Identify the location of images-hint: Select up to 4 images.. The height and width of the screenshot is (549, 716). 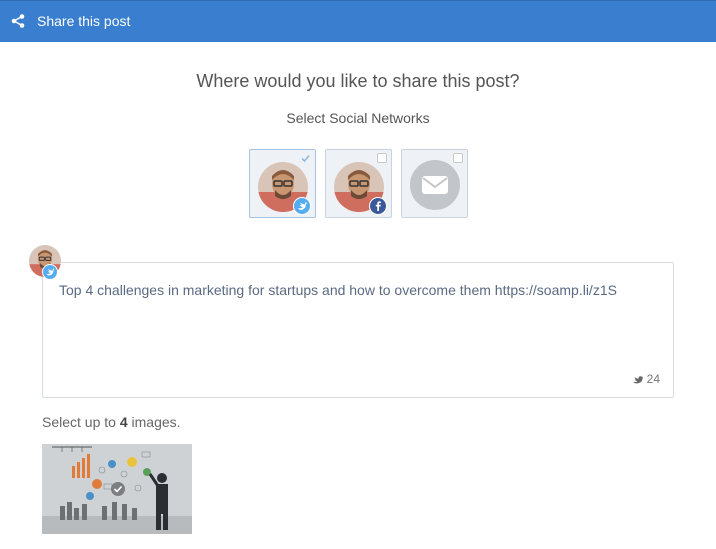
(111, 422).